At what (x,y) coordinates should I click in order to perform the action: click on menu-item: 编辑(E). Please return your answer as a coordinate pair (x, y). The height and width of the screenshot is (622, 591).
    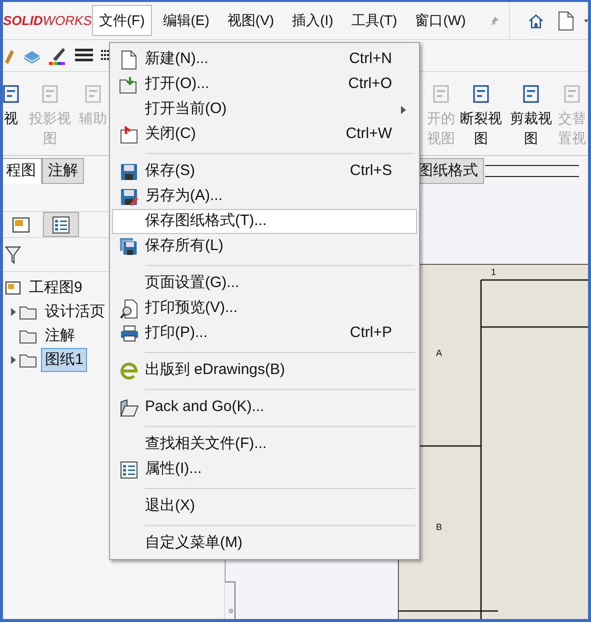
    Looking at the image, I should click on (186, 20).